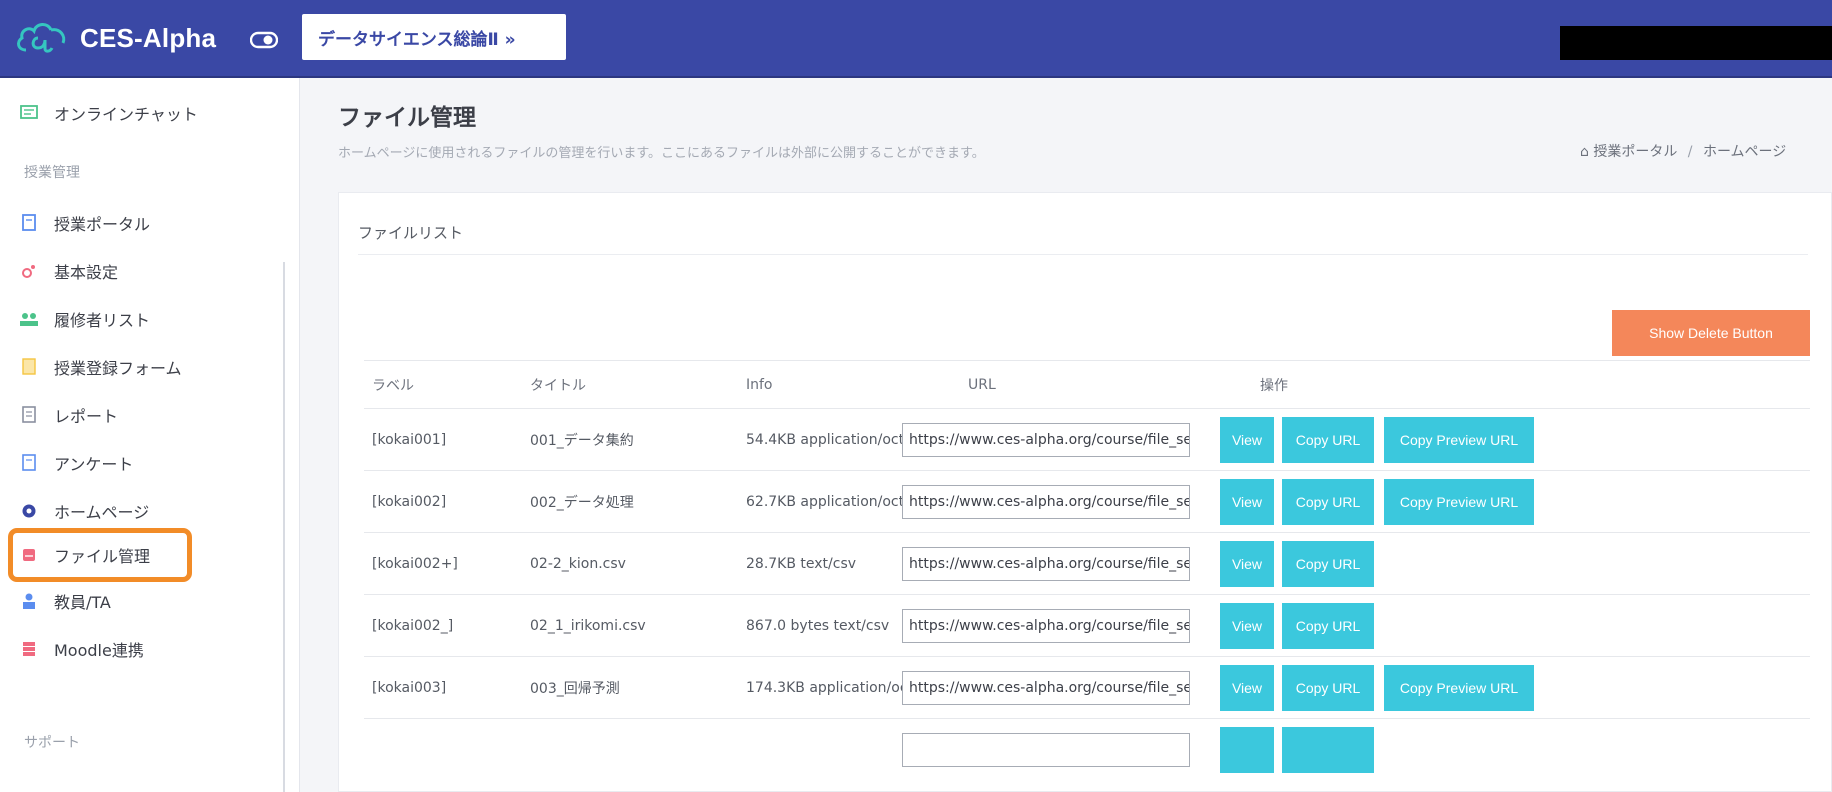 This screenshot has width=1832, height=792. I want to click on sidebar-item-registration-form: 授業登録フォーム, so click(100, 367).